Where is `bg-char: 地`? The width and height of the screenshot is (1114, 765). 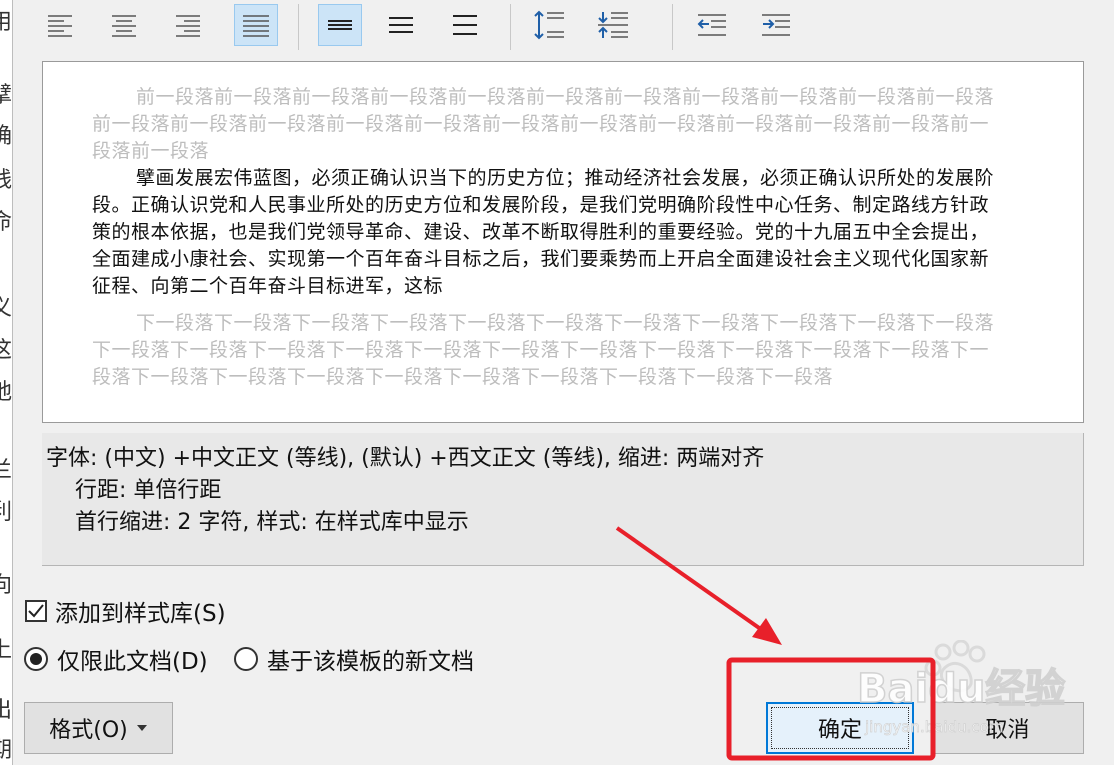
bg-char: 地 is located at coordinates (6, 392).